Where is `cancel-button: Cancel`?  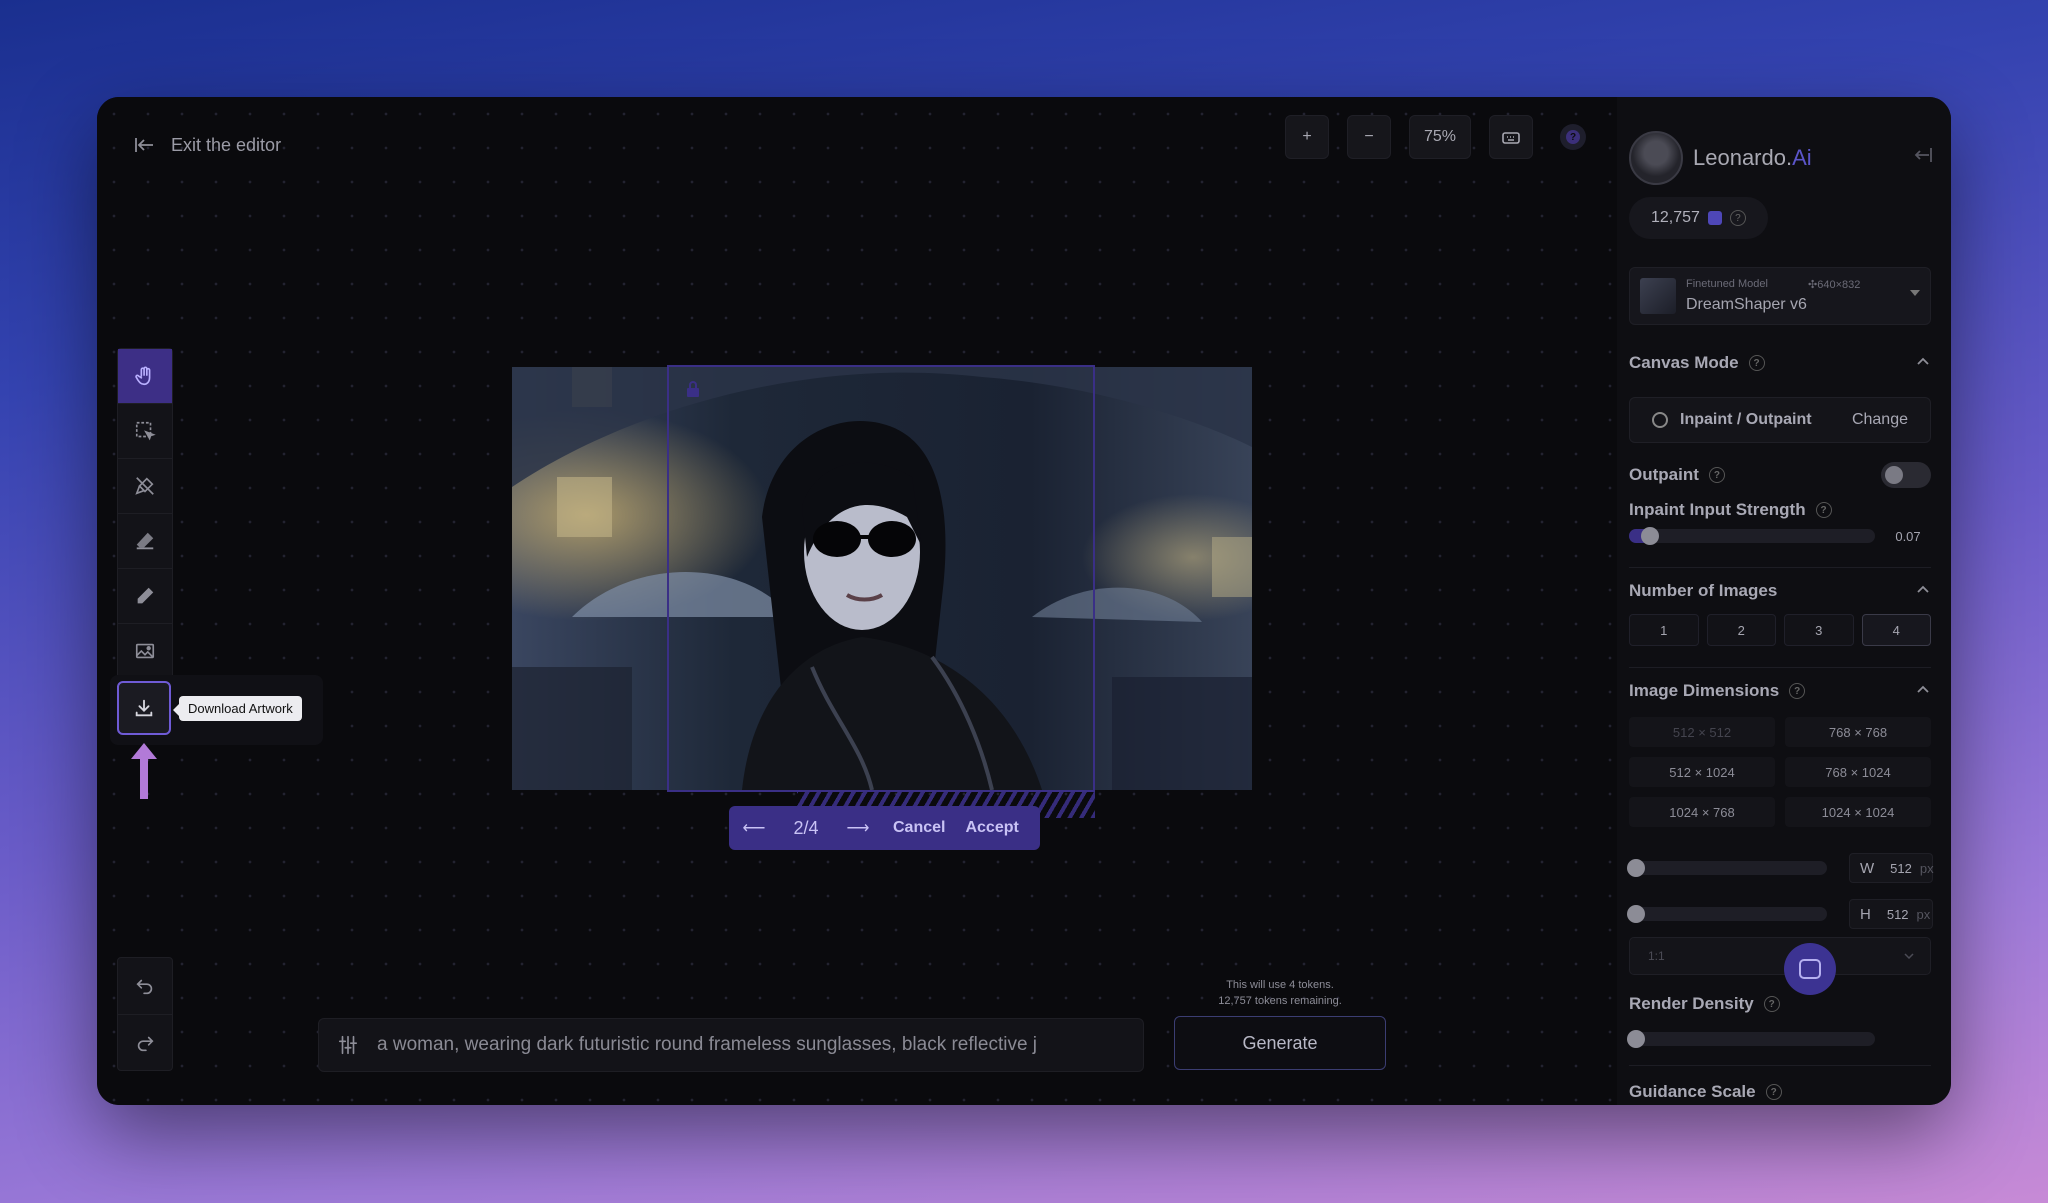
cancel-button: Cancel is located at coordinates (919, 828).